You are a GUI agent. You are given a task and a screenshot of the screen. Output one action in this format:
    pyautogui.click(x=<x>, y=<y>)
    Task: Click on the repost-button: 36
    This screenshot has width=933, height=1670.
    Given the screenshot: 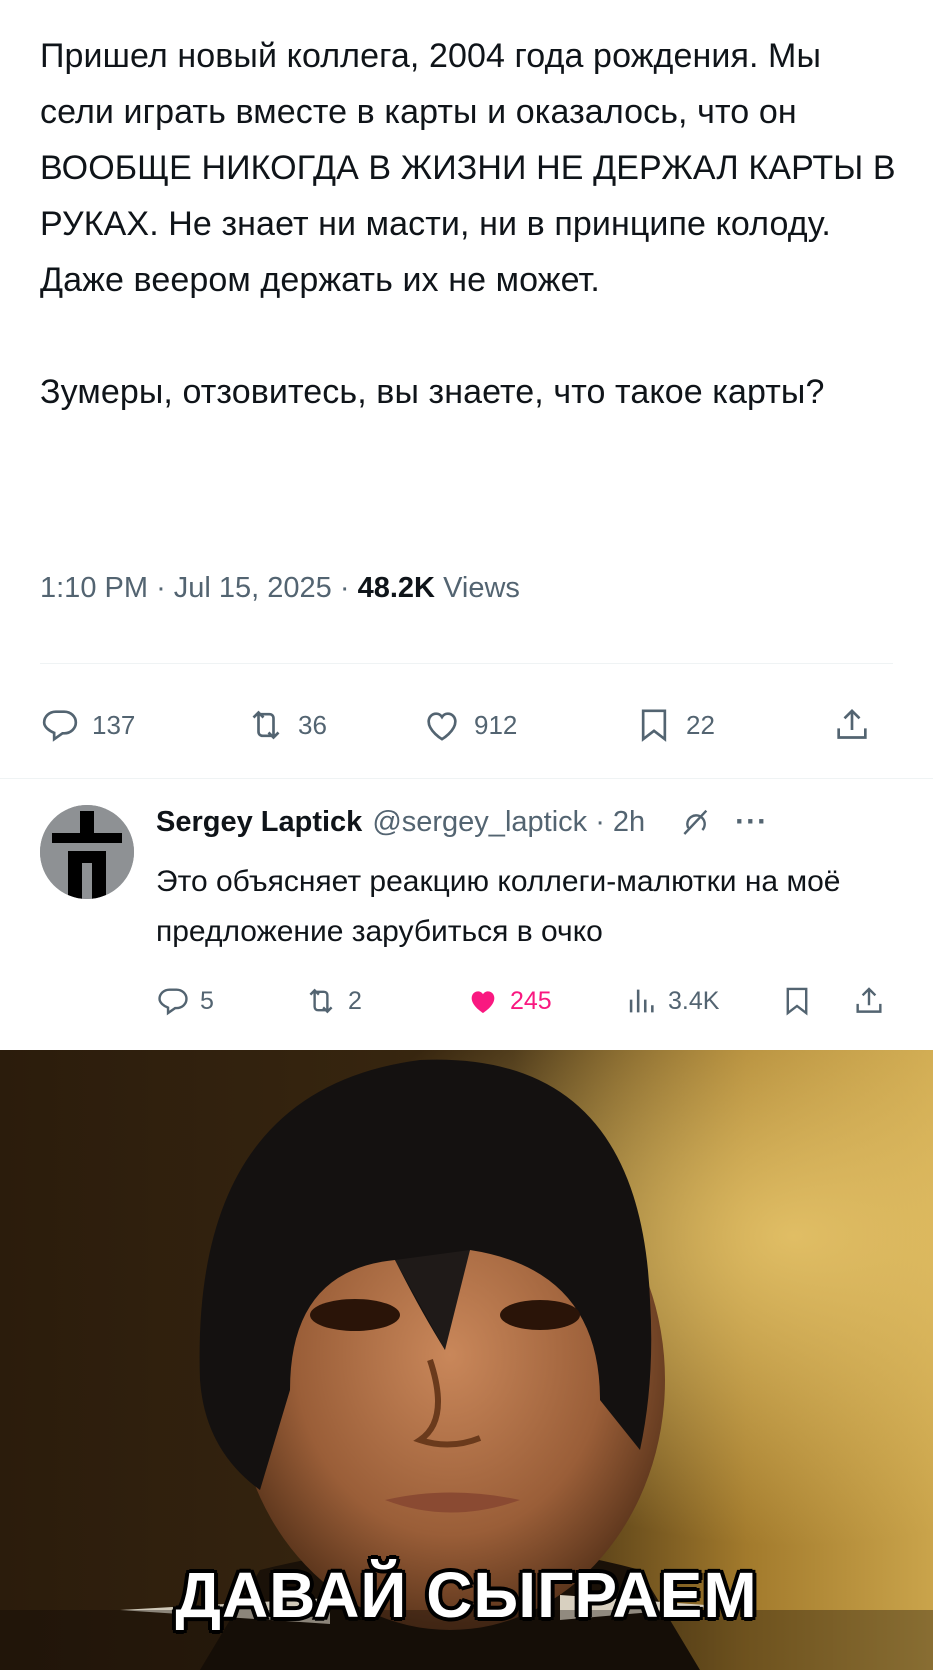 What is the action you would take?
    pyautogui.click(x=286, y=725)
    